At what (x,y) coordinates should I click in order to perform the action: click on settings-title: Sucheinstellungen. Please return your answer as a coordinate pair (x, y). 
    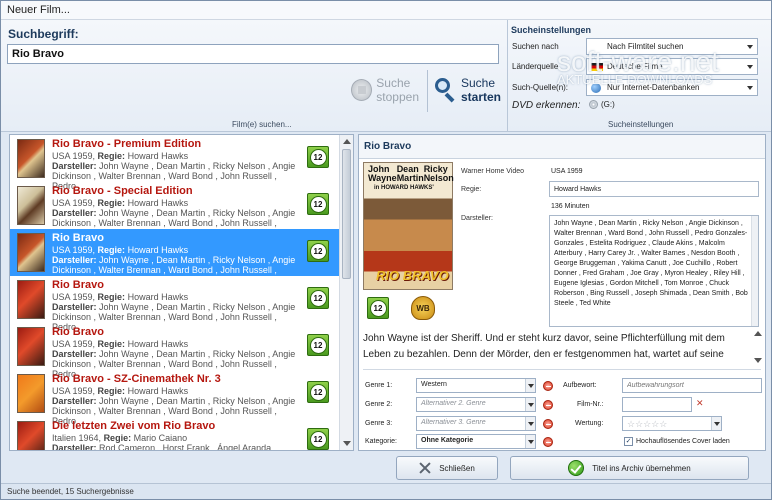
    Looking at the image, I should click on (551, 30).